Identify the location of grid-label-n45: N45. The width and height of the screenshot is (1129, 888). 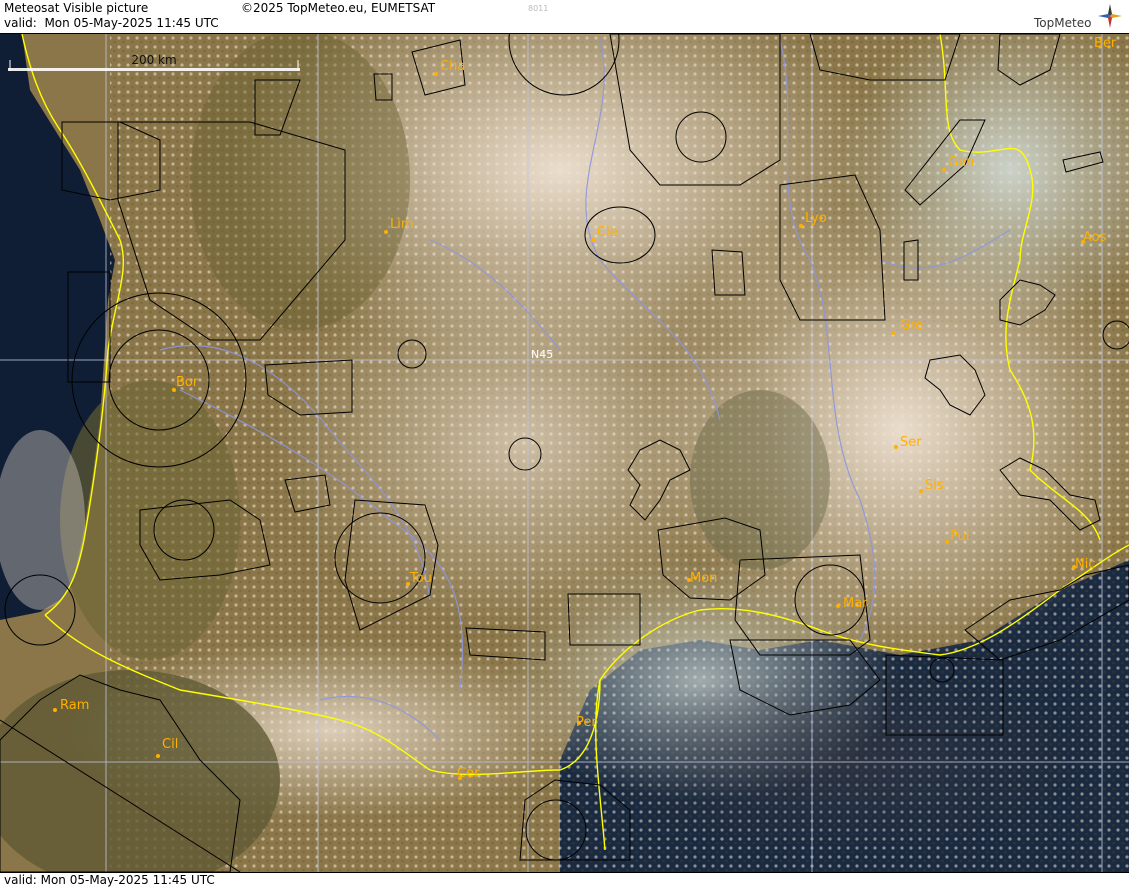
(542, 354).